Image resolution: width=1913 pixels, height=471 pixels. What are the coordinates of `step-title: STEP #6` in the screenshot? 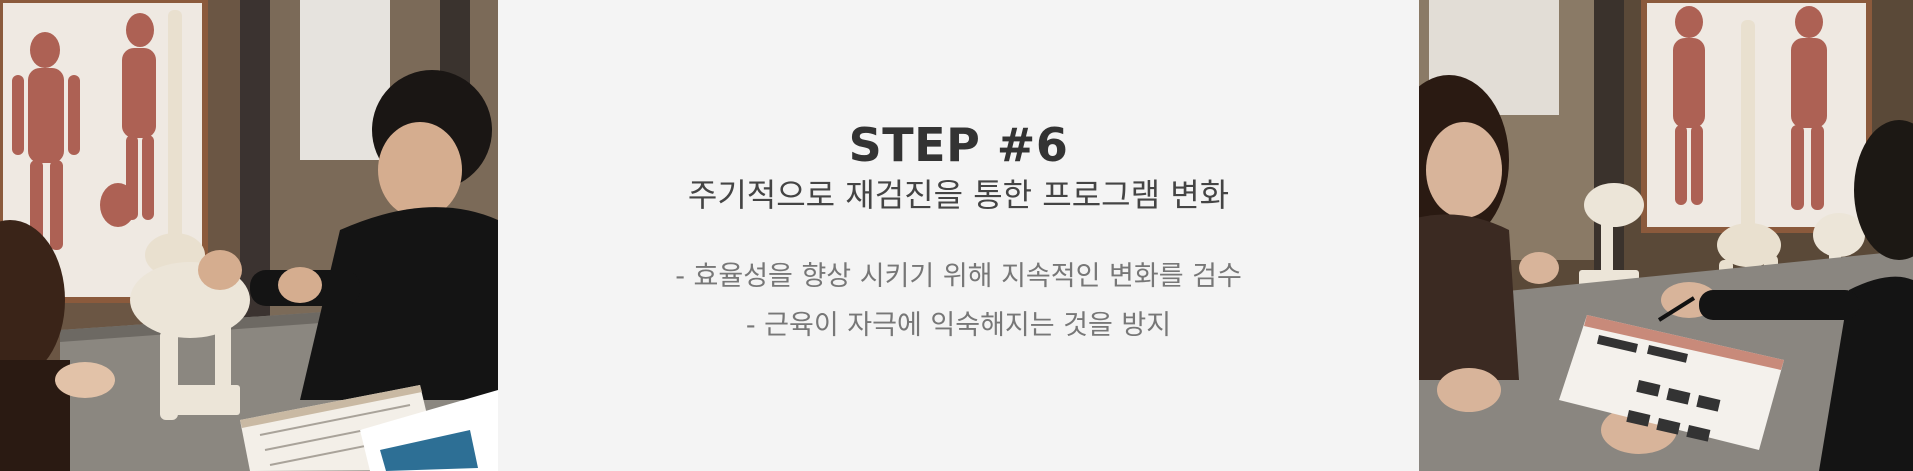 It's located at (958, 145).